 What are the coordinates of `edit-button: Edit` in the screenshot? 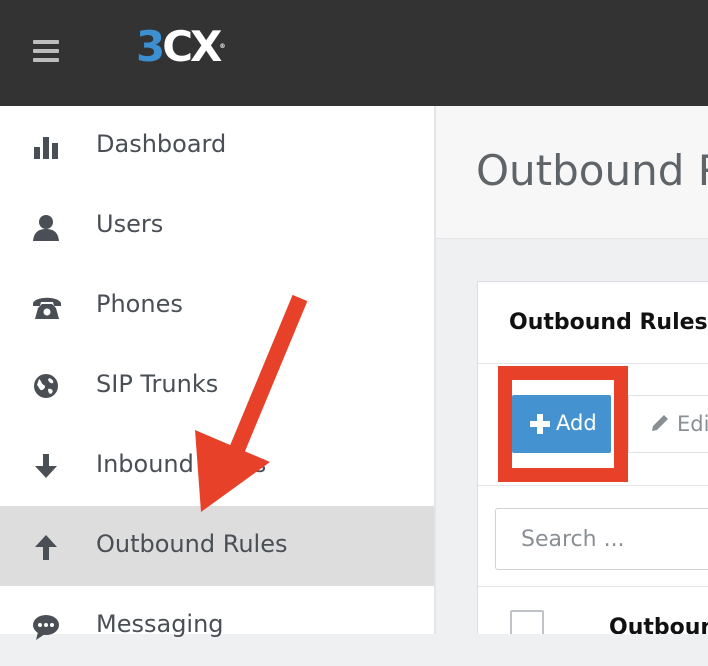 It's located at (668, 424).